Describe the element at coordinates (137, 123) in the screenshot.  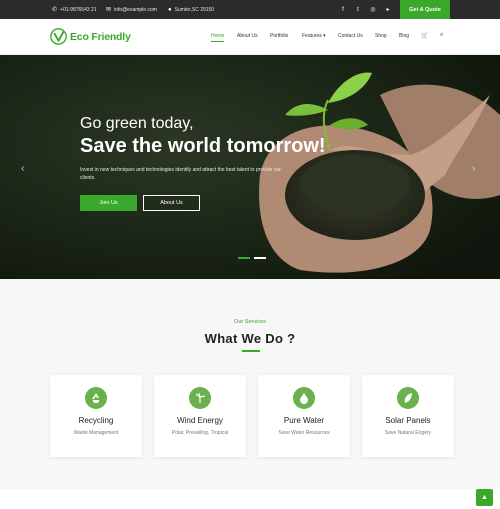
I see `hero-subtitle: Go green today,` at that location.